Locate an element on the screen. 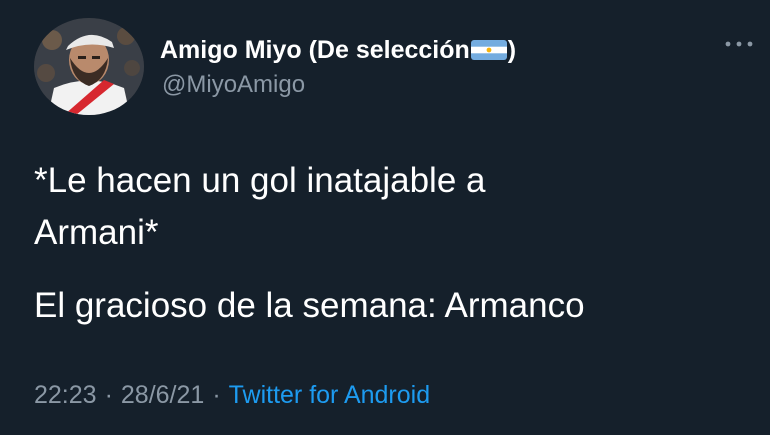  author-handle: @MiyoAmigo is located at coordinates (233, 85).